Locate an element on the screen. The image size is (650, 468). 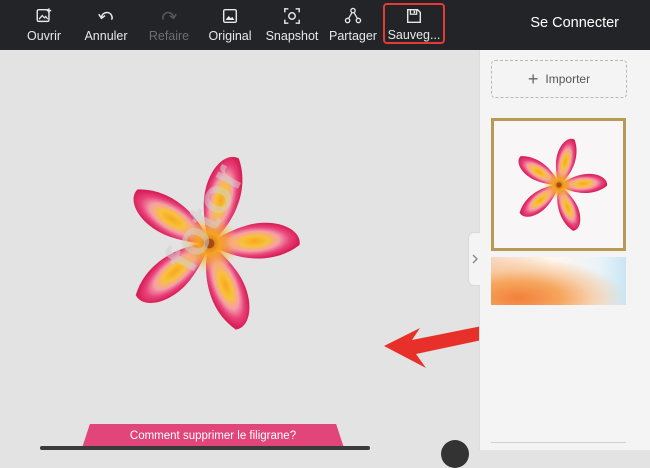
plus-icon: + is located at coordinates (533, 79).